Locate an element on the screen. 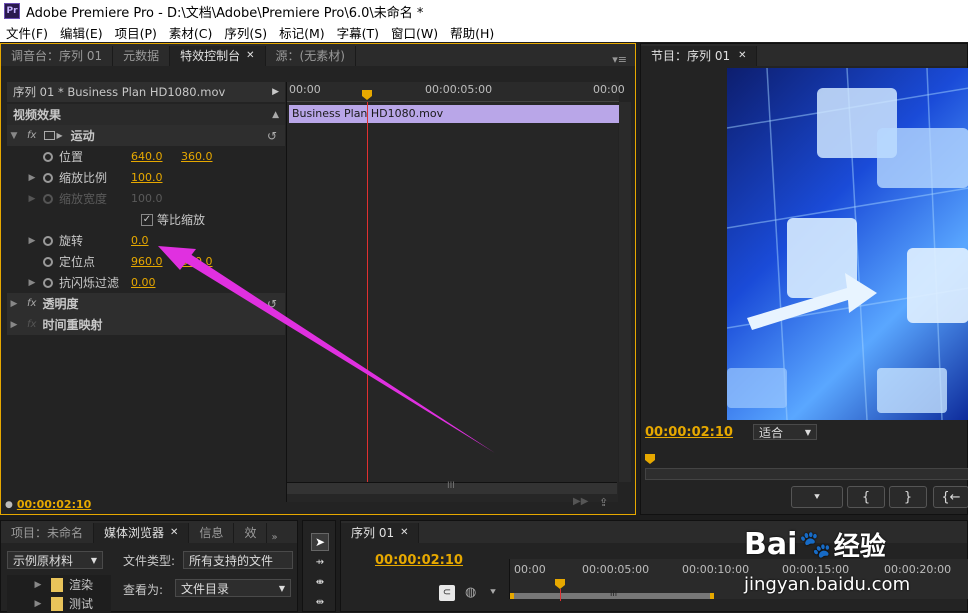  add-marker-button: ⯆ is located at coordinates (817, 497).